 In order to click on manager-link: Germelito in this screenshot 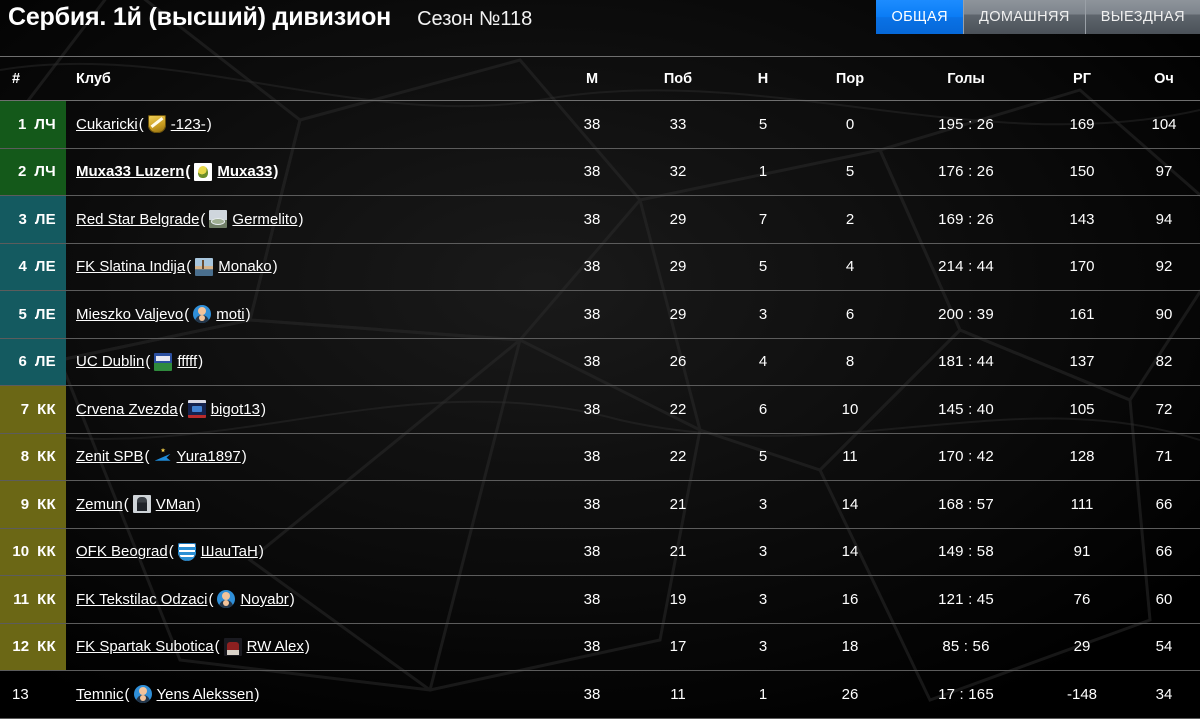, I will do `click(264, 219)`.